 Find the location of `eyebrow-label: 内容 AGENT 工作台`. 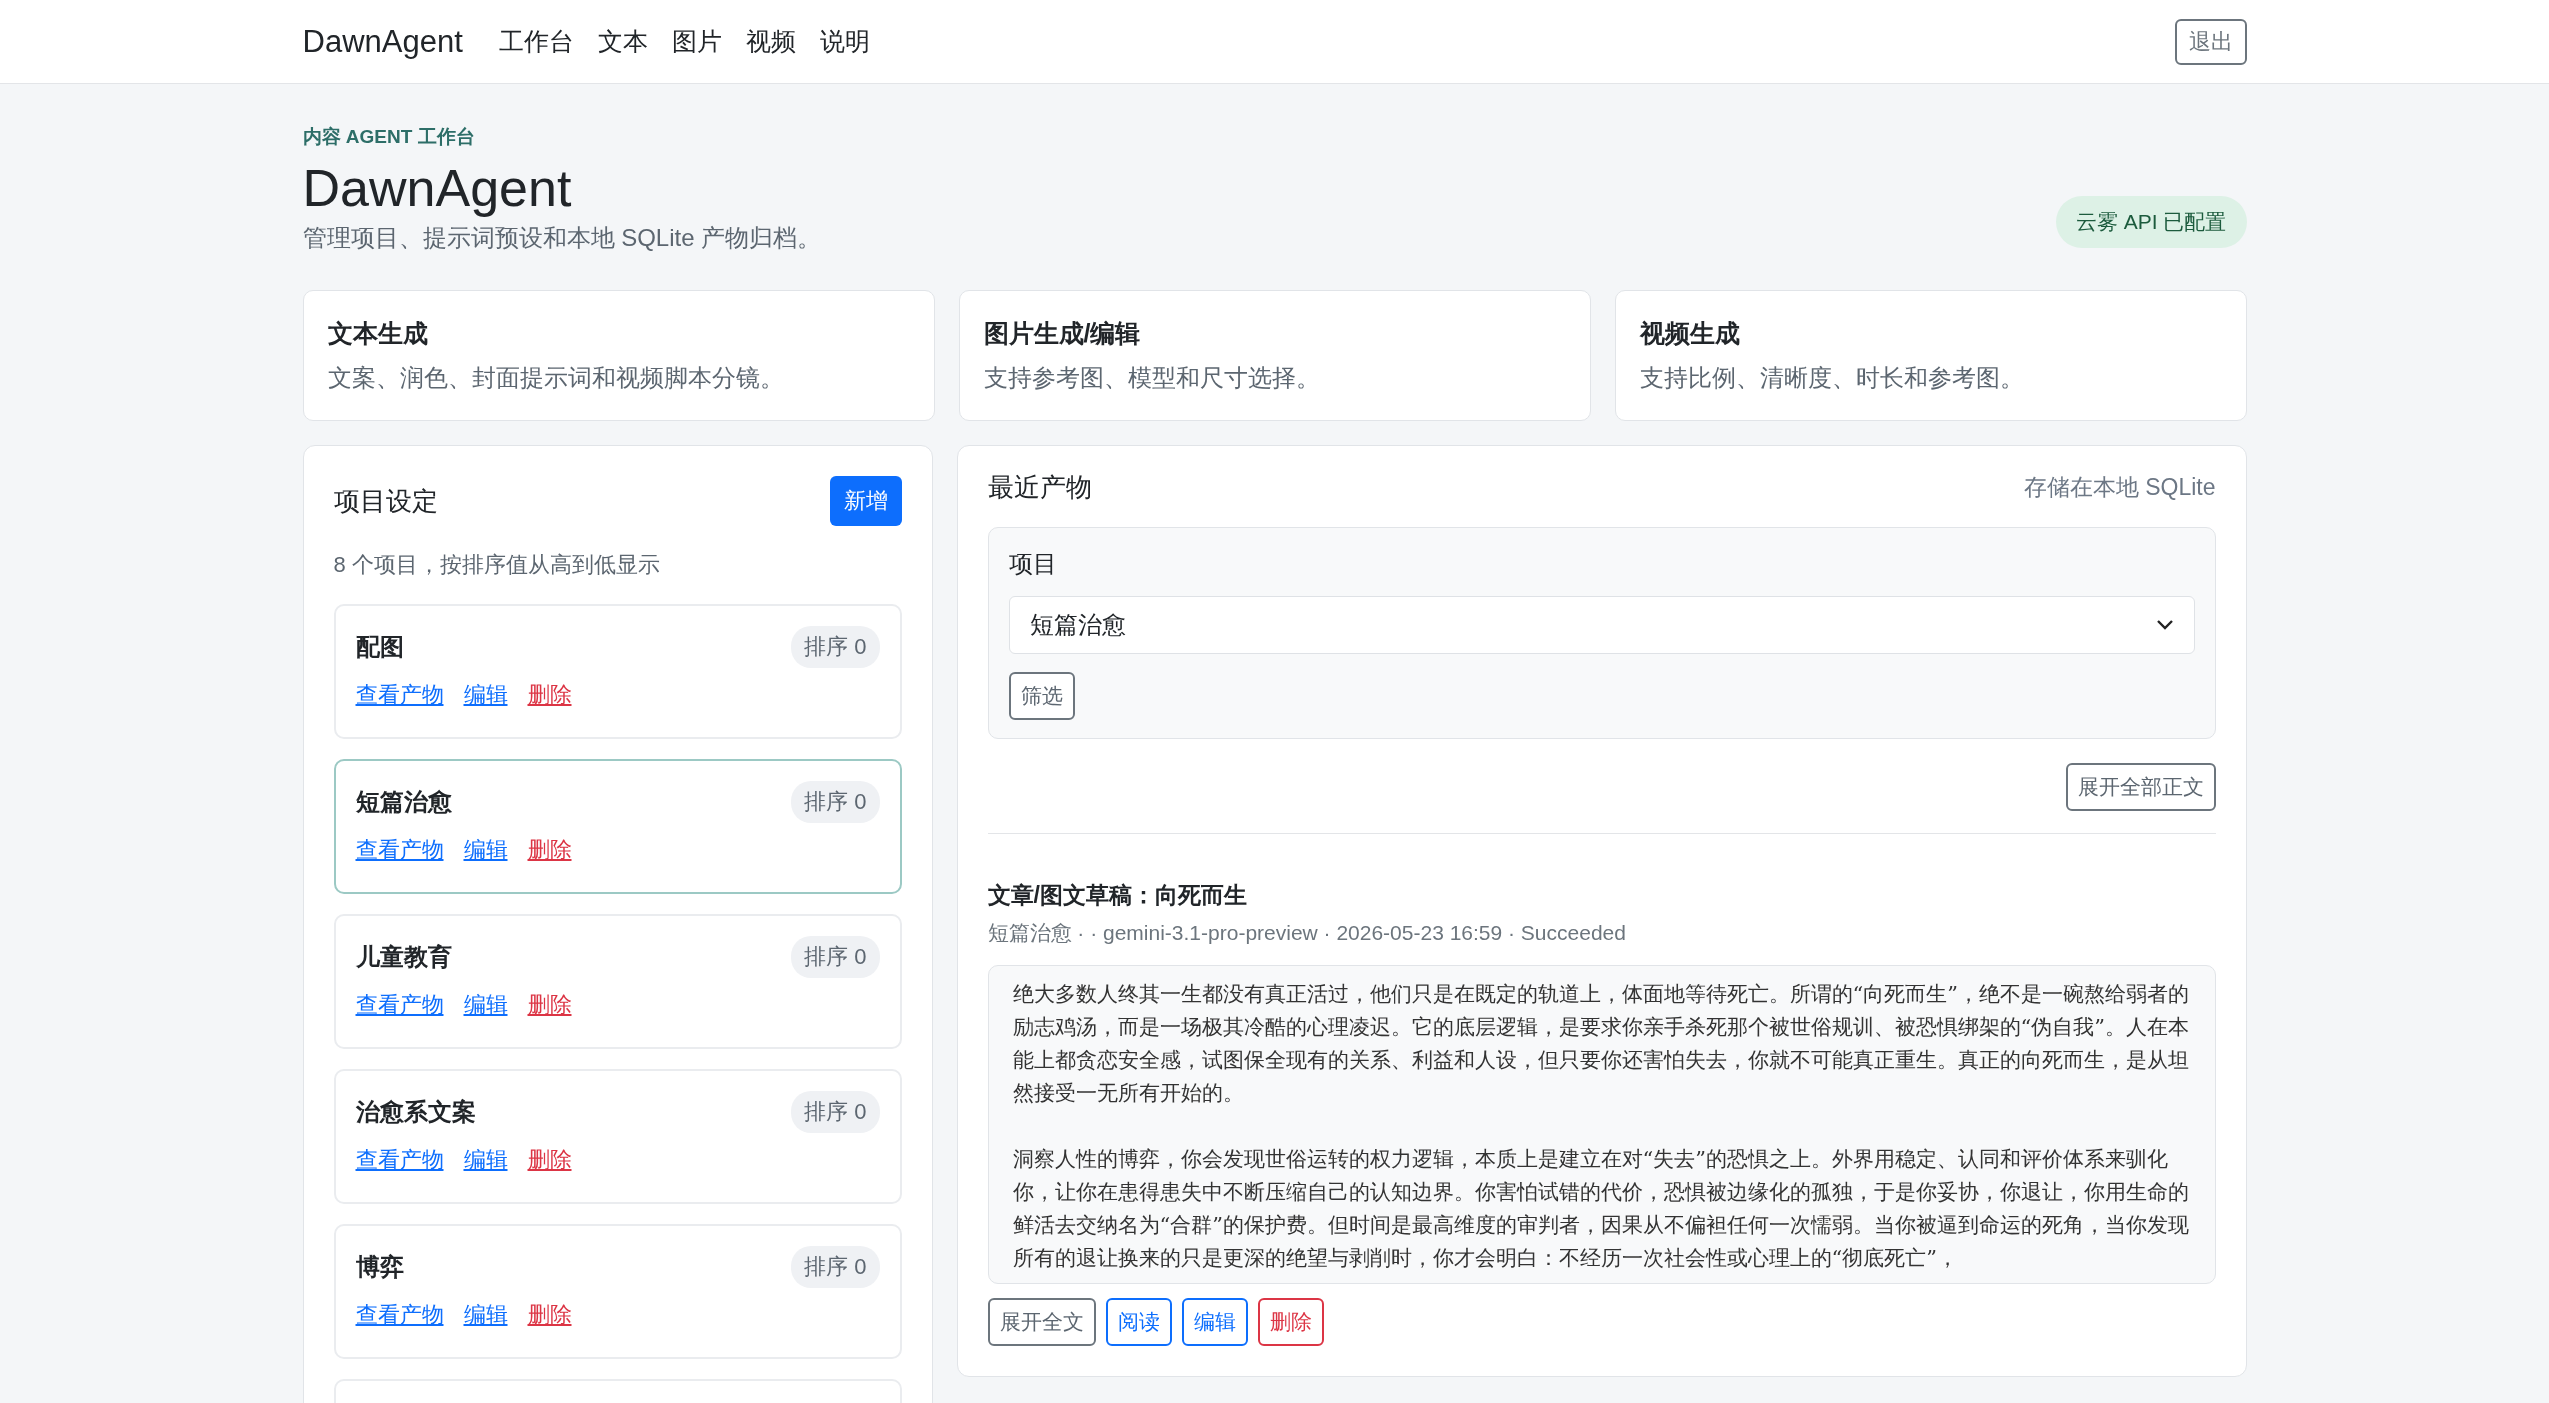

eyebrow-label: 内容 AGENT 工作台 is located at coordinates (389, 137).